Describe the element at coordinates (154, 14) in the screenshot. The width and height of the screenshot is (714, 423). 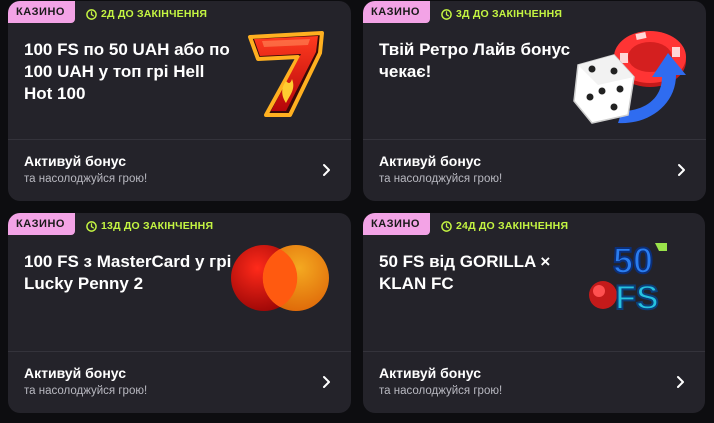
I see `expiry-text: 2Д ДО ЗАКІНЧЕННЯ` at that location.